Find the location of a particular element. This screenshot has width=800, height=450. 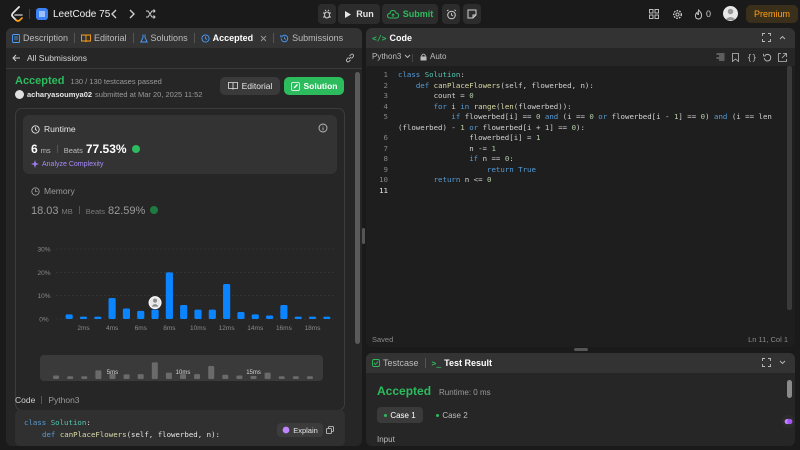

editor-scrollbar is located at coordinates (789, 188).